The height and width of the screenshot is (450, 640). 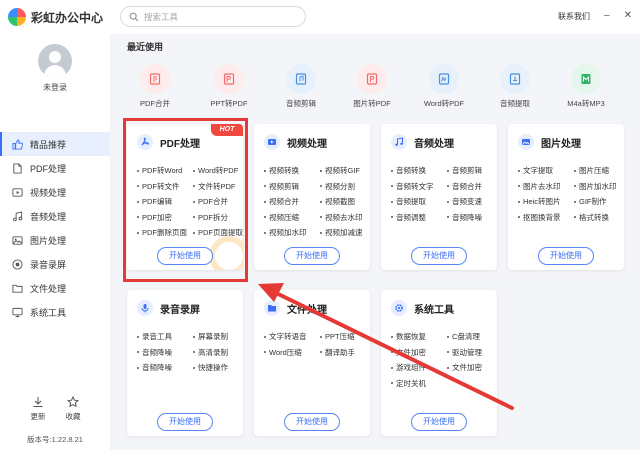 I want to click on feature-item: 图片加水印, so click(x=599, y=186).